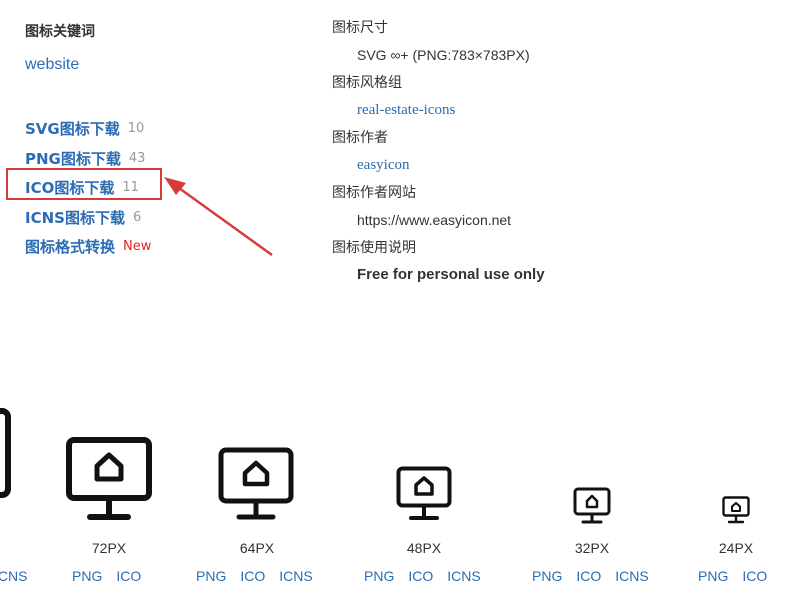 The width and height of the screenshot is (800, 600). Describe the element at coordinates (434, 220) in the screenshot. I see `site-value: https://www.easyicon.net` at that location.